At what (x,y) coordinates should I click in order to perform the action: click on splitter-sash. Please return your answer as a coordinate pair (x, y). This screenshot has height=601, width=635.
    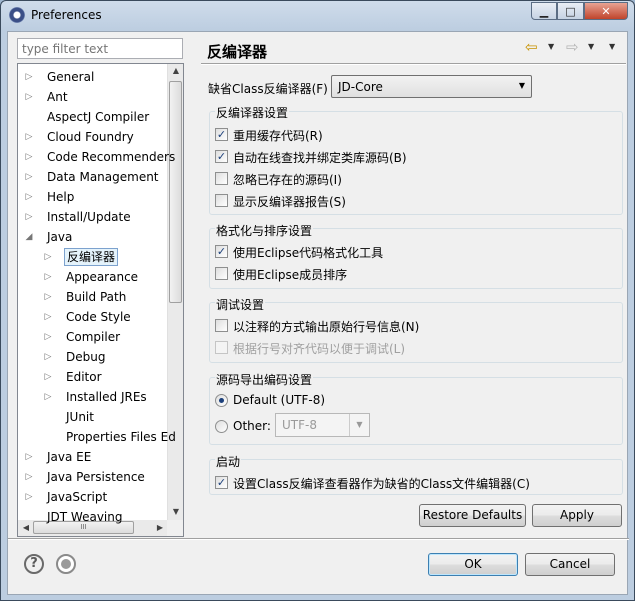
    Looking at the image, I should click on (192, 284).